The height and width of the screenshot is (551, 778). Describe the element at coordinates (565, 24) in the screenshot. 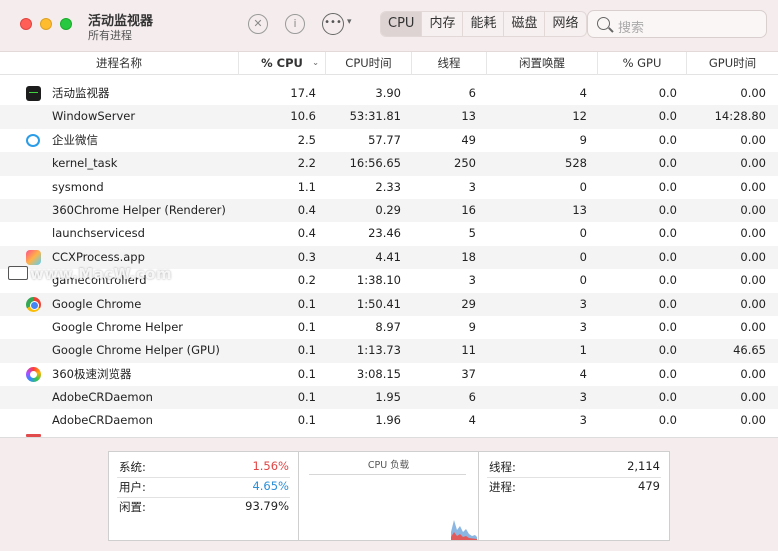

I see `tab-network: 网络` at that location.